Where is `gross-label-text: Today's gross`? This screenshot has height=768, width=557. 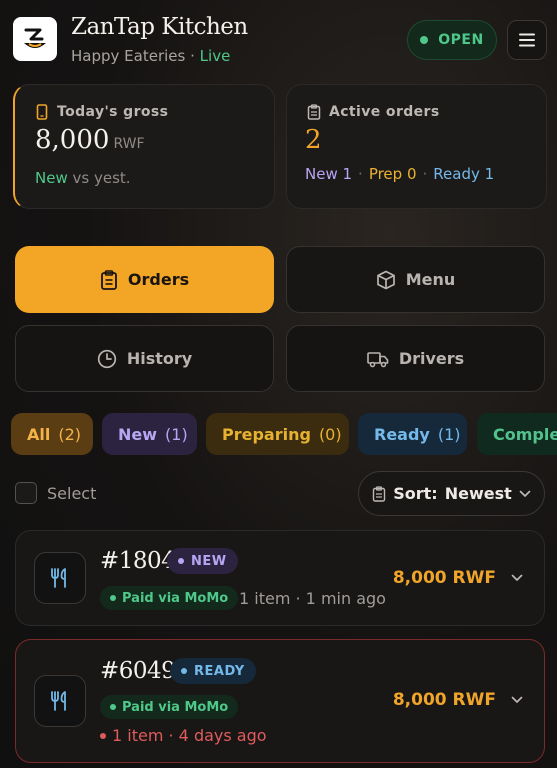 gross-label-text: Today's gross is located at coordinates (113, 112).